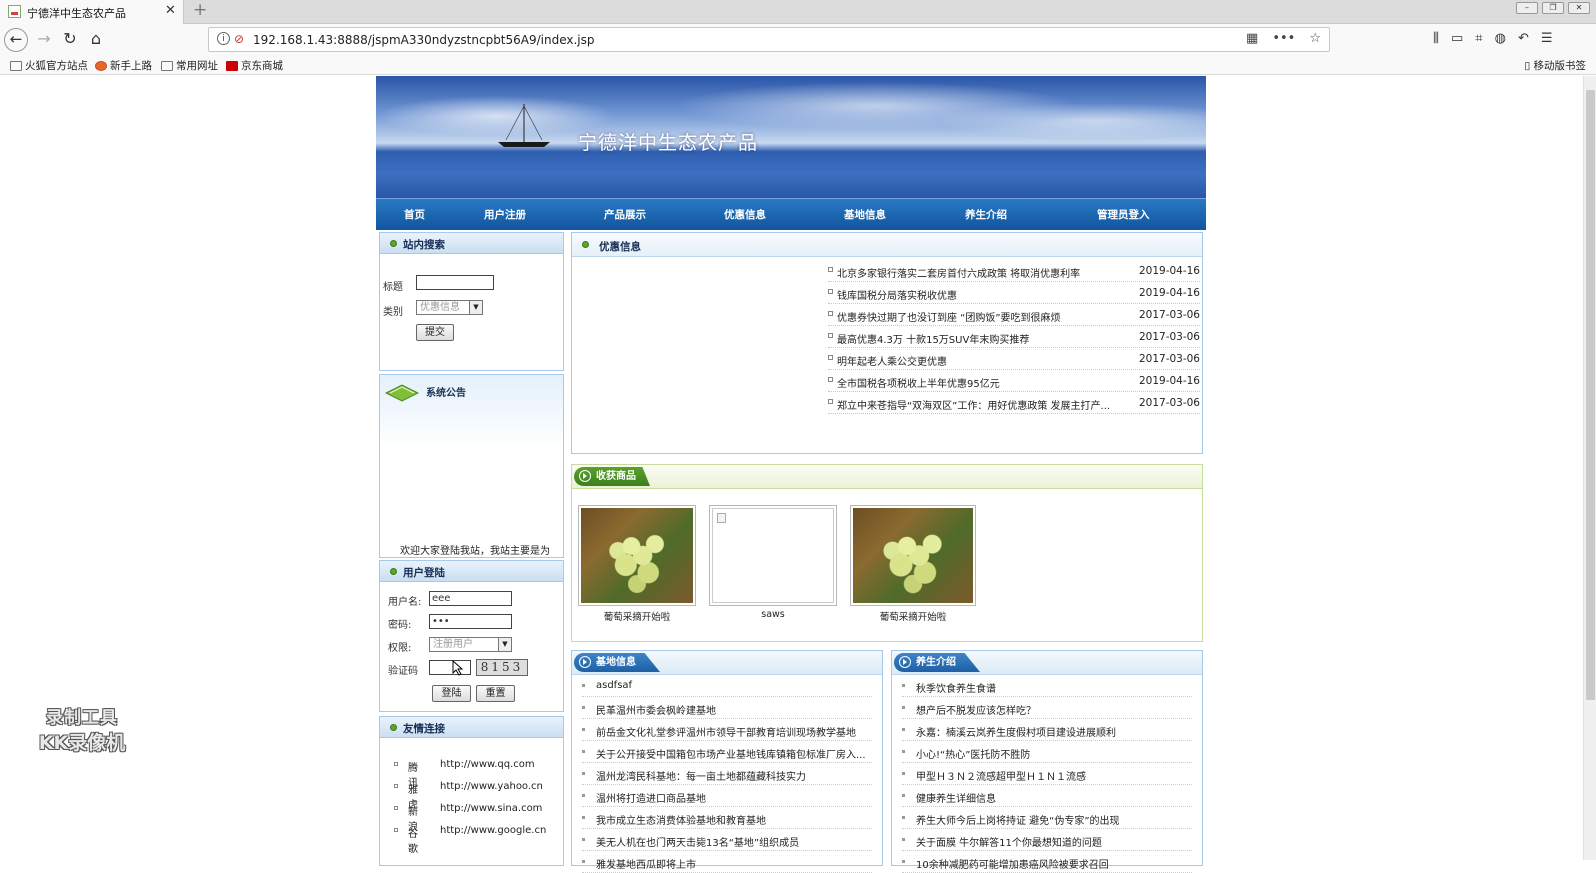  What do you see at coordinates (625, 214) in the screenshot?
I see `nav-products: 产品展示` at bounding box center [625, 214].